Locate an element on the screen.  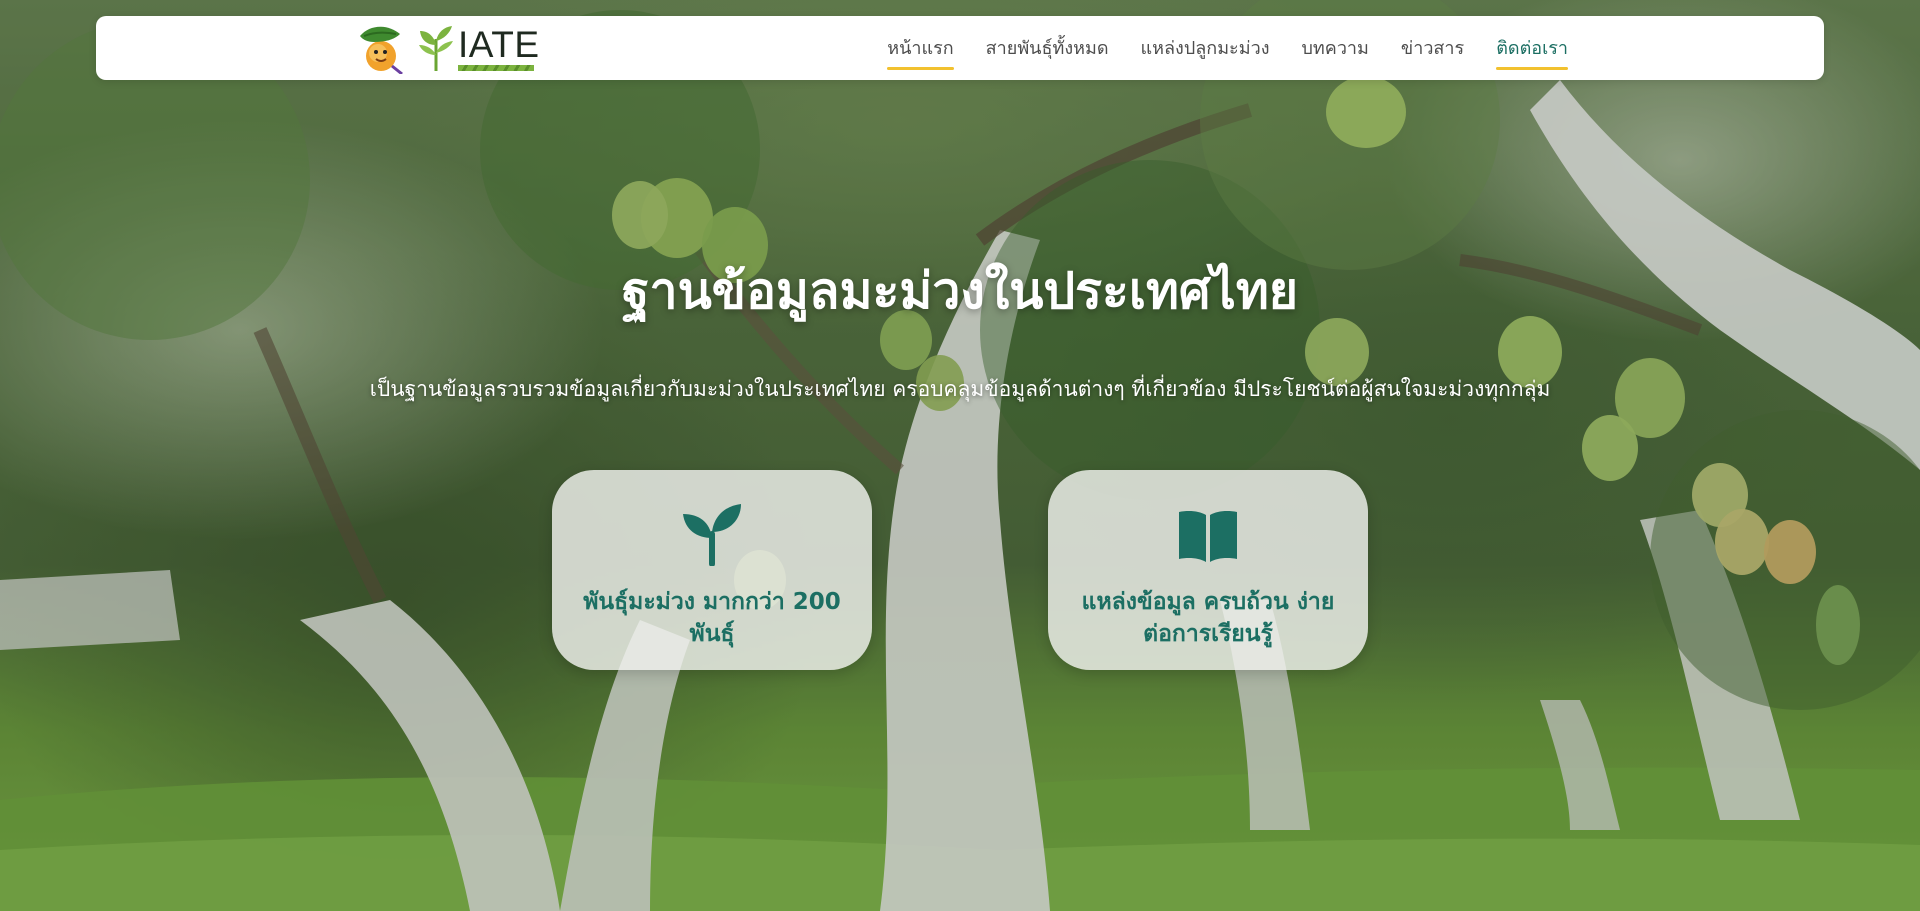
nav-all-varieties: สายพันธุ์ทั้งหมด is located at coordinates (1047, 48).